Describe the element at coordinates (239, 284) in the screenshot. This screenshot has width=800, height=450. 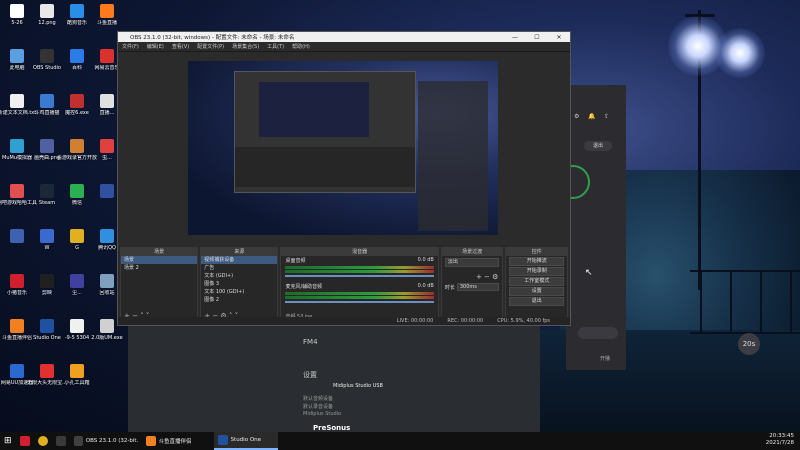
I see `source-item: 图像 3` at that location.